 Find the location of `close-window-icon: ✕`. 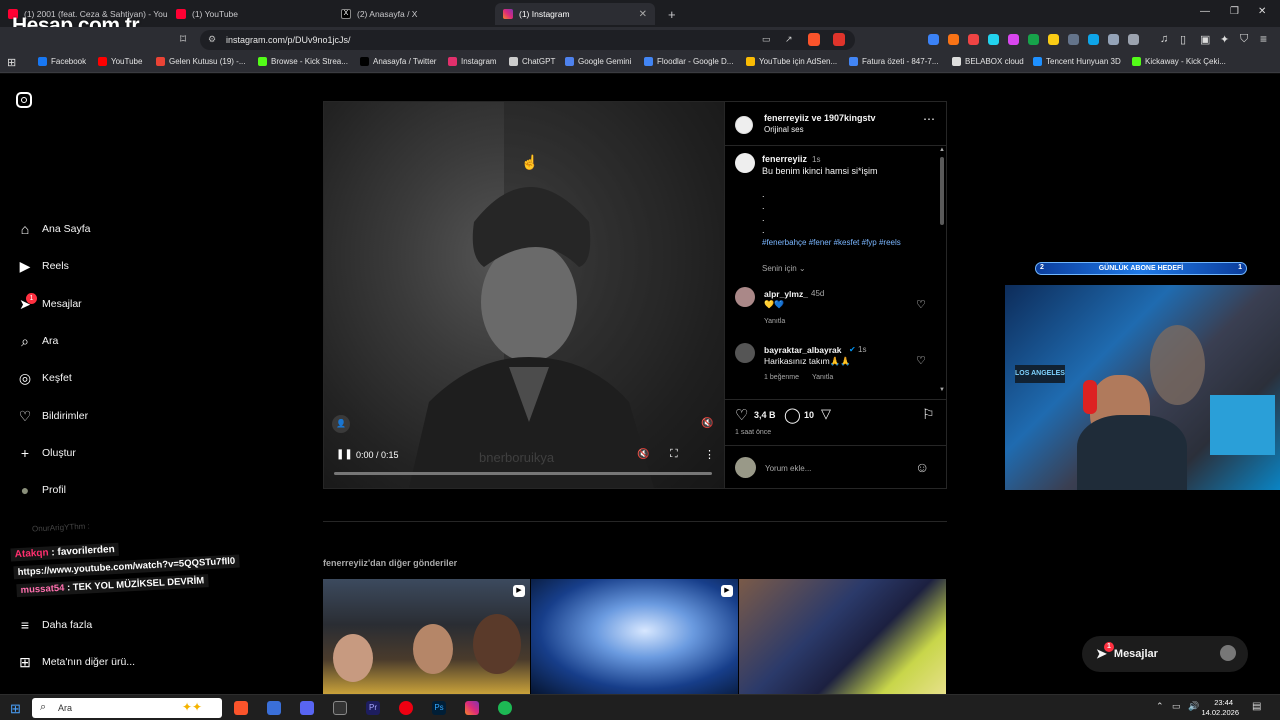

close-window-icon: ✕ is located at coordinates (1262, 11).